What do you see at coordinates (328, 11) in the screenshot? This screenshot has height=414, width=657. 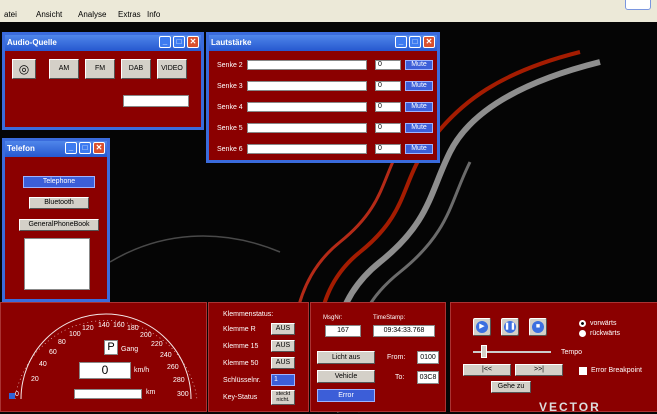 I see `menu-bar: atei Ansicht Analyse Extras Info` at bounding box center [328, 11].